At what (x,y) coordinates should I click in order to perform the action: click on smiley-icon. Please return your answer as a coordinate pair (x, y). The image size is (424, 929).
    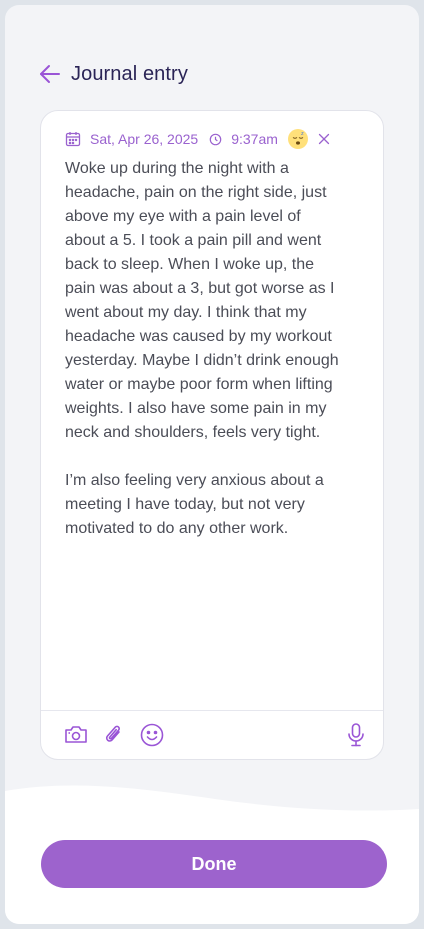
    Looking at the image, I should click on (152, 735).